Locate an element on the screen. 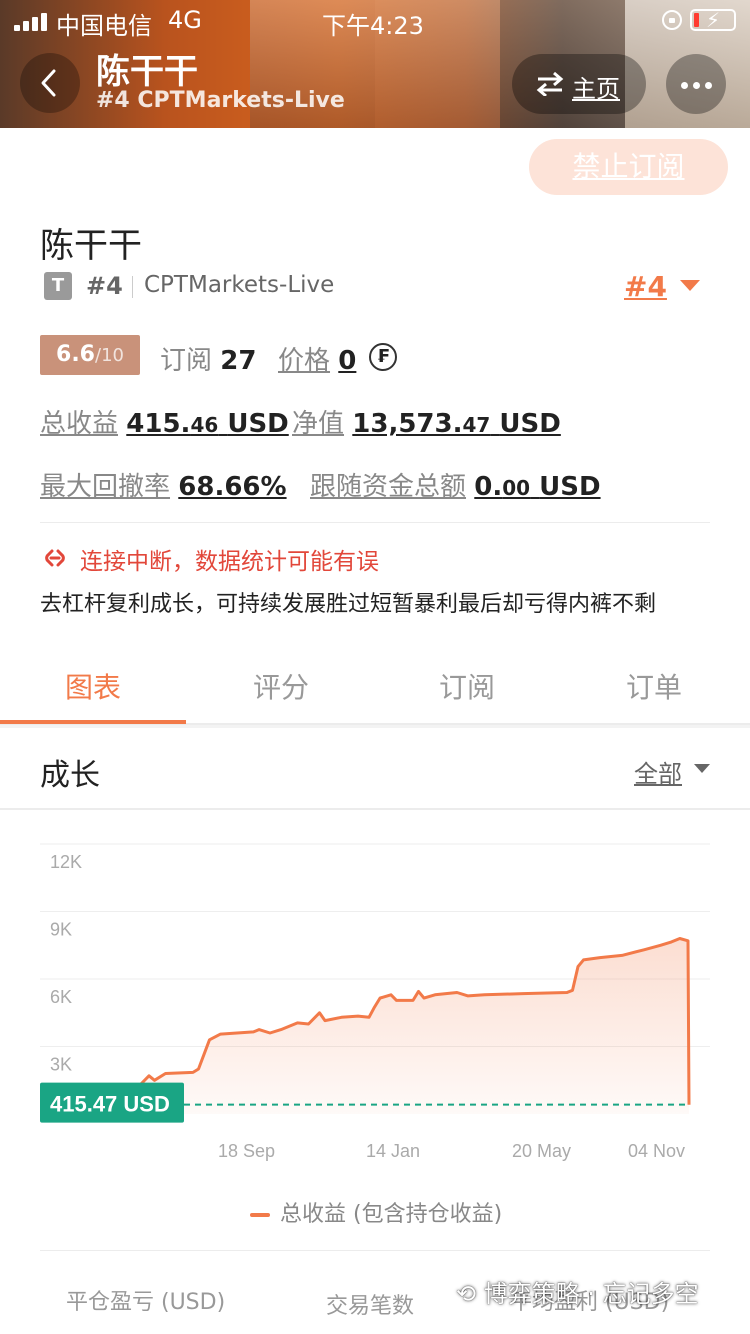  tab-bar: 图表 评分 订阅 订单 is located at coordinates (375, 687).